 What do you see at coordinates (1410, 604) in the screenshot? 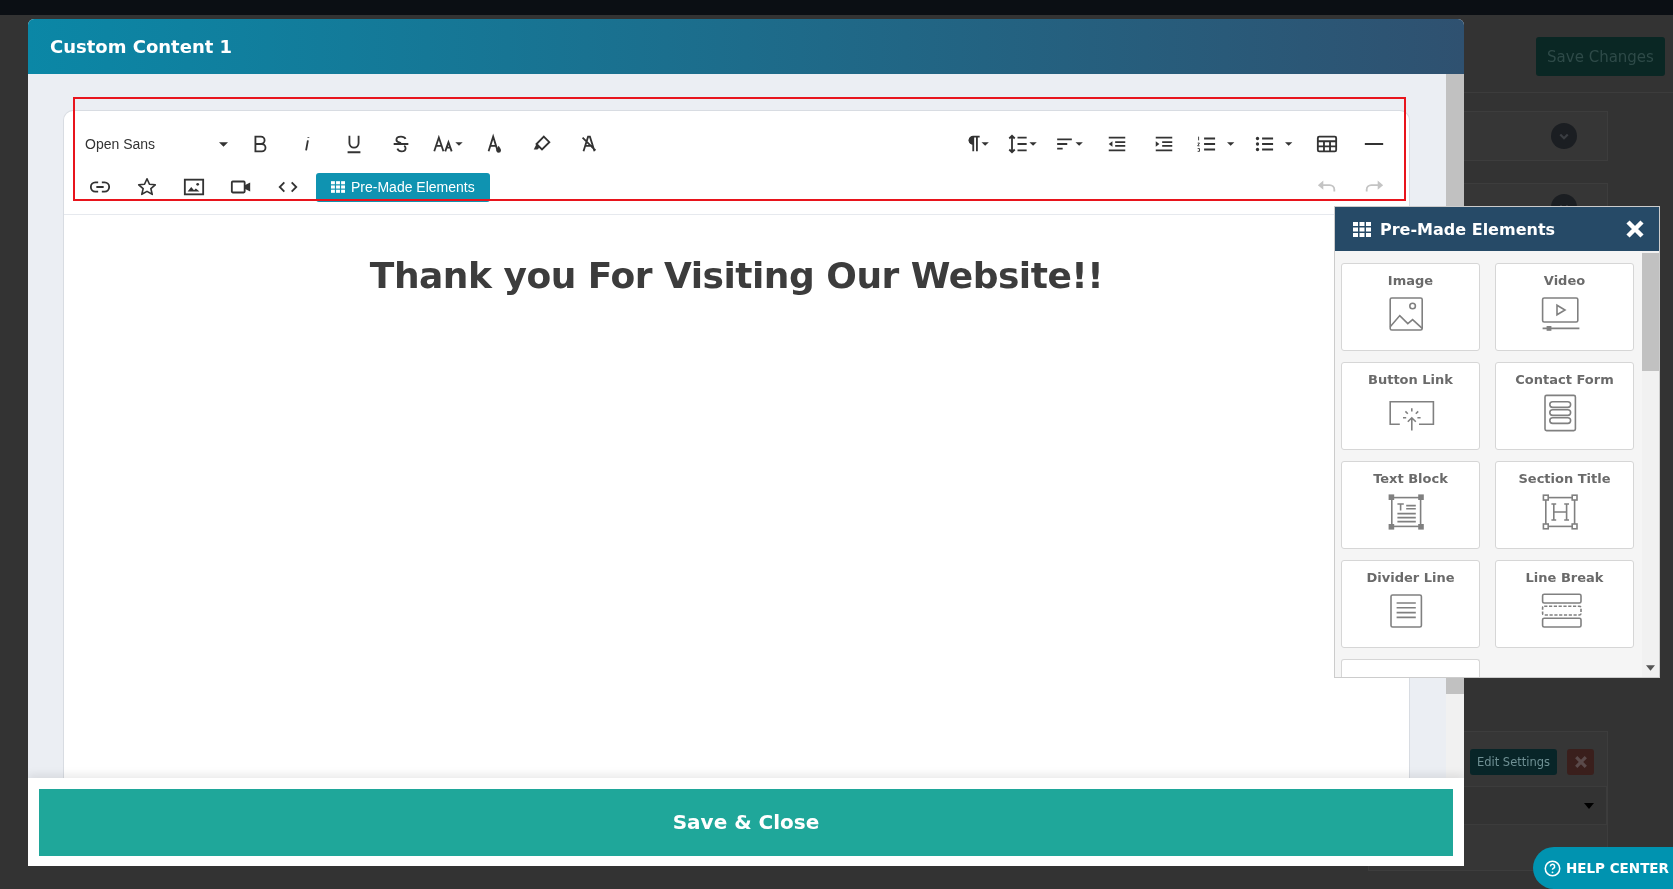
I see `element-card: Divider Line` at bounding box center [1410, 604].